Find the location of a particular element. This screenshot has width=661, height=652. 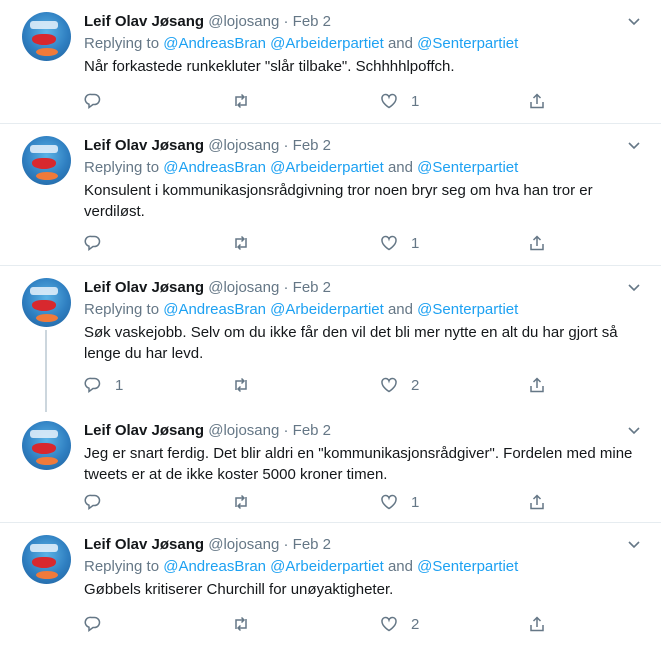

share-icon is located at coordinates (537, 243).